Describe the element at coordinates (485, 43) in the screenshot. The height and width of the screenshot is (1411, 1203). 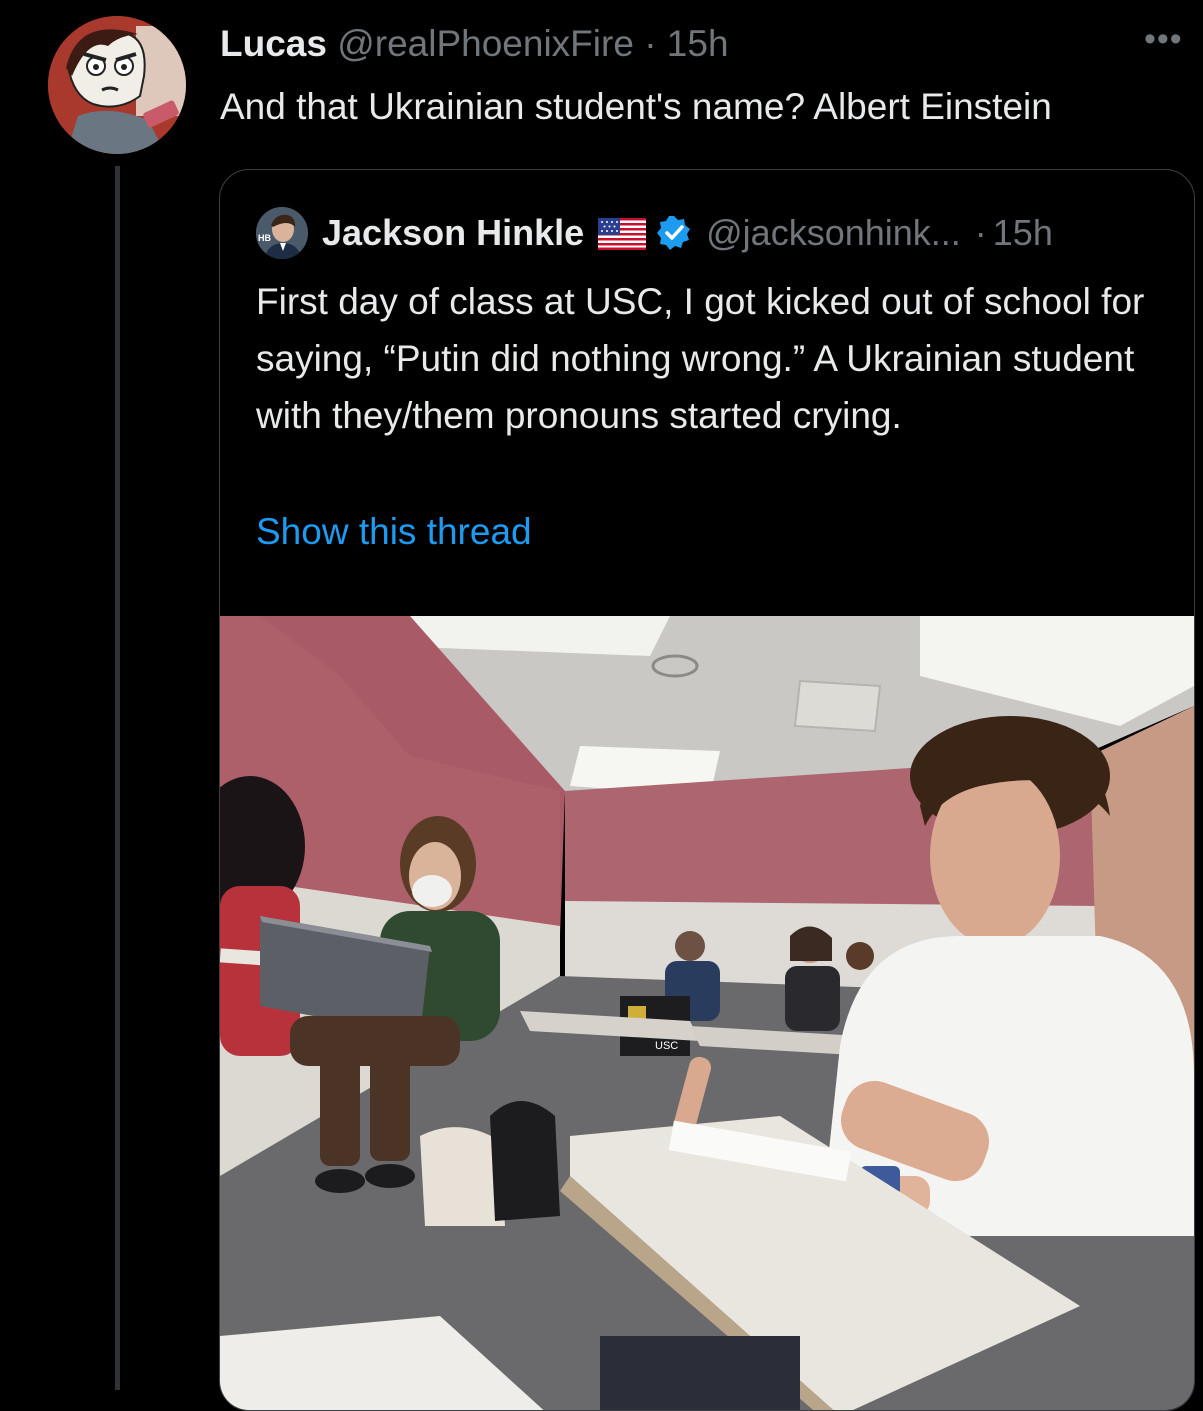
I see `author-handle: @realPhoenixFire` at that location.